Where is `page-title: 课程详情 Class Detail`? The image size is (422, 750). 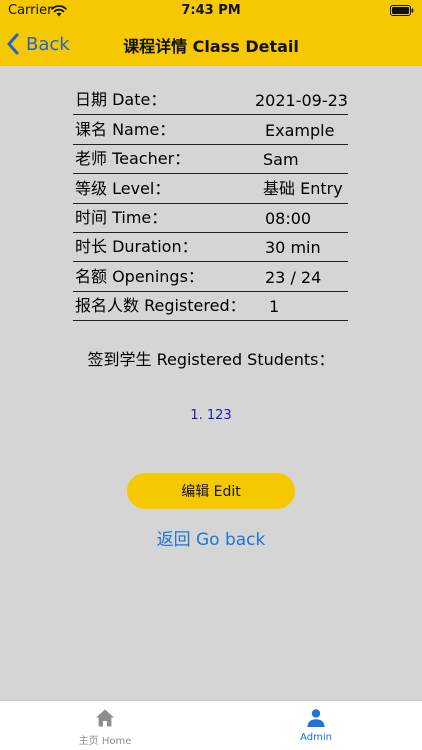 page-title: 课程详情 Class Detail is located at coordinates (211, 46).